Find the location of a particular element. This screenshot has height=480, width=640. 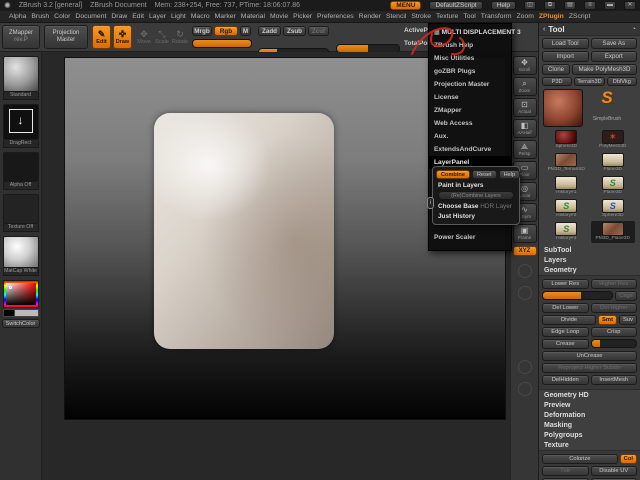

col-toggle: Col is located at coordinates (628, 459).